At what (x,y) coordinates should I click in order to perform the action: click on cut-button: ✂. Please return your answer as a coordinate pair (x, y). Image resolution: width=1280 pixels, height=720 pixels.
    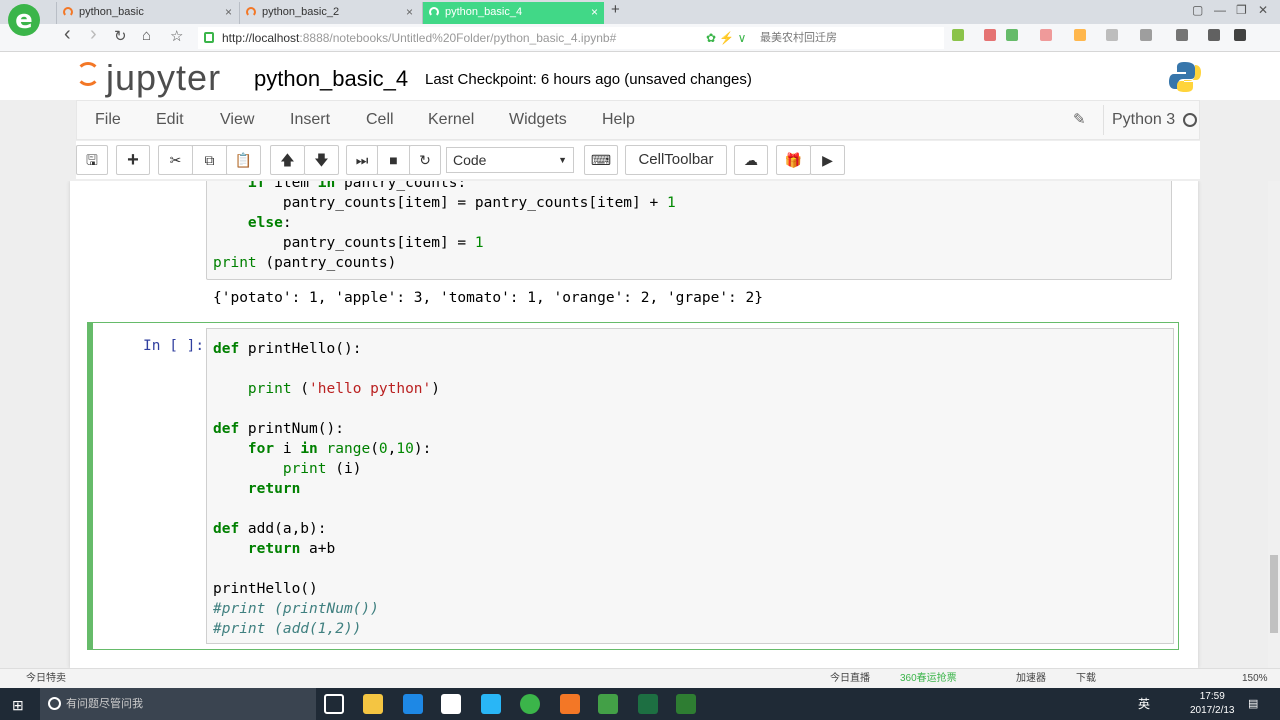
    Looking at the image, I should click on (175, 160).